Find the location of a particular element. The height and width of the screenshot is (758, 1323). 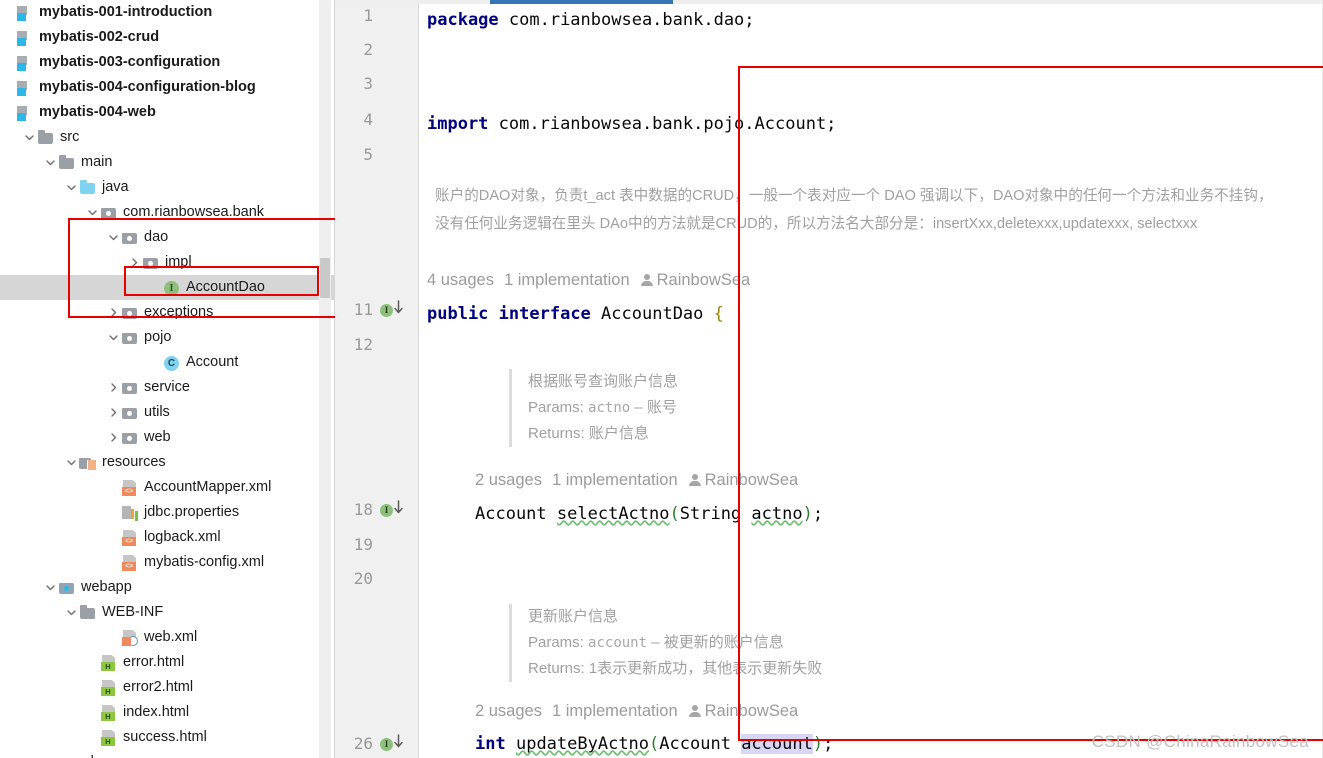

inlay-hint-method-2: 2 usages 1 implementation RainbowSea is located at coordinates (636, 711).